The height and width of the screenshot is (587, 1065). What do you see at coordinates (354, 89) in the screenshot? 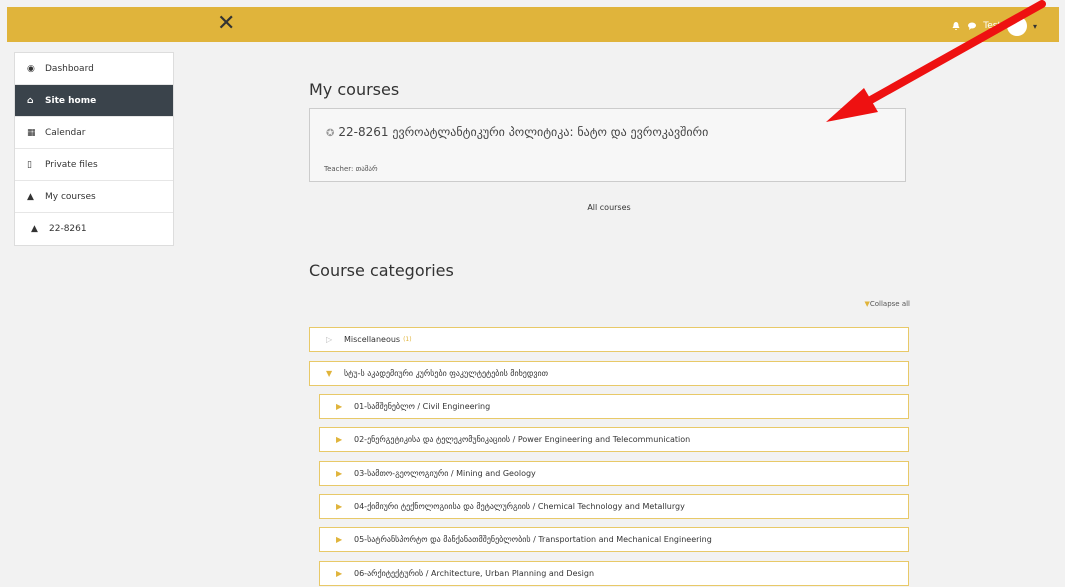
I see `my-courses-heading: My courses` at bounding box center [354, 89].